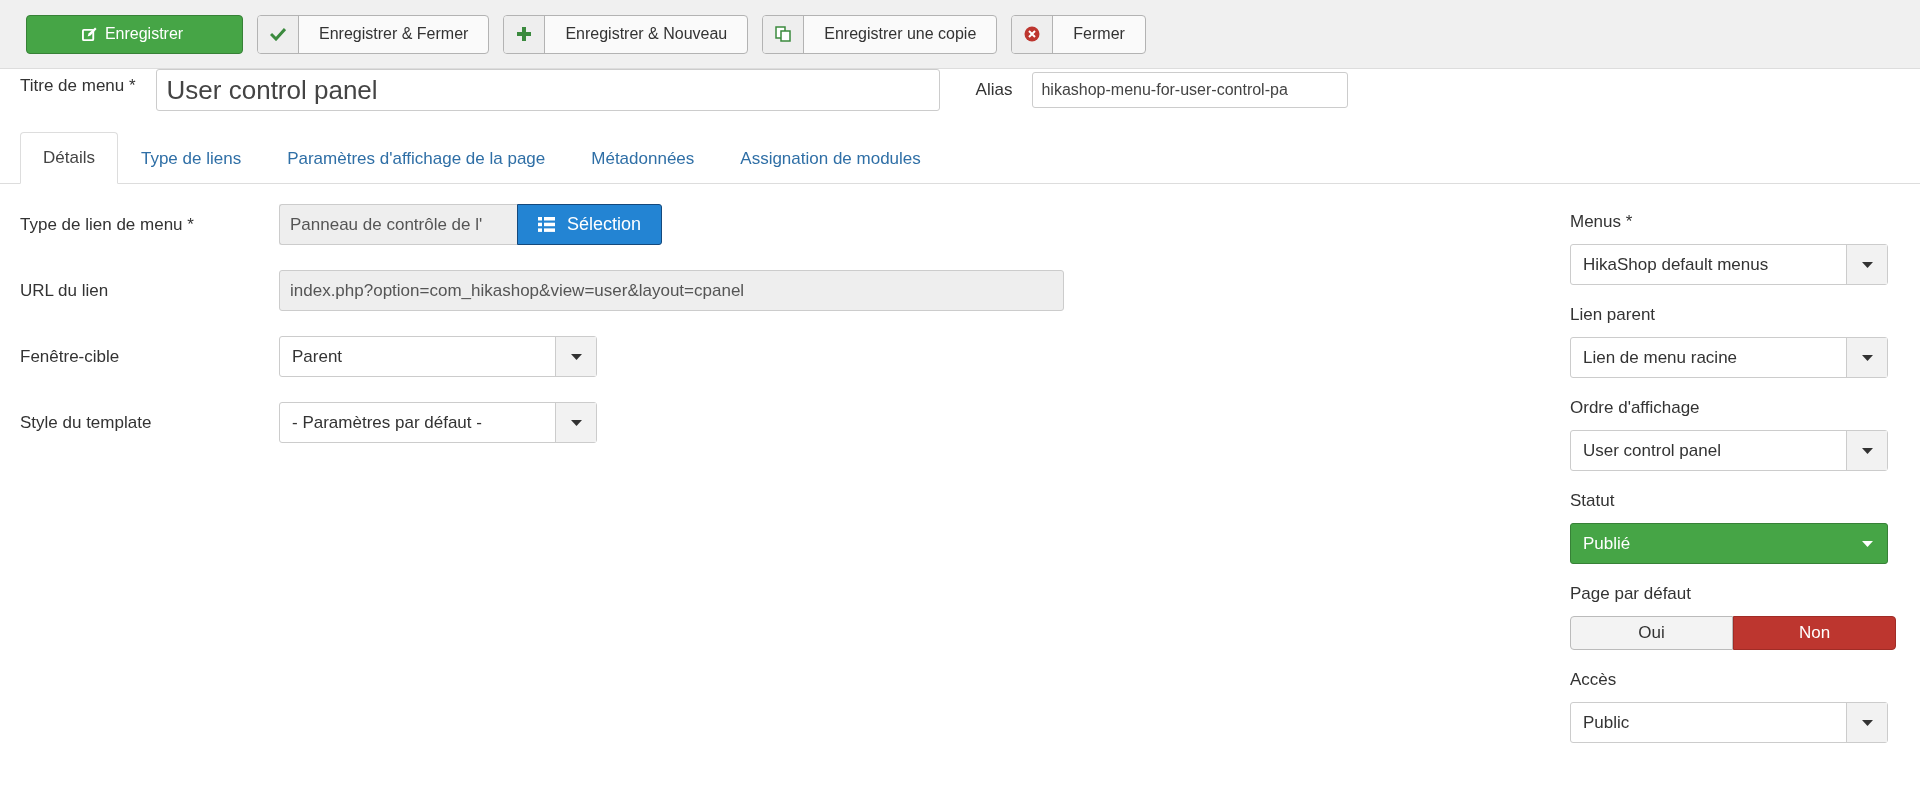 The image size is (1920, 806). I want to click on field-label: Style du template, so click(86, 422).